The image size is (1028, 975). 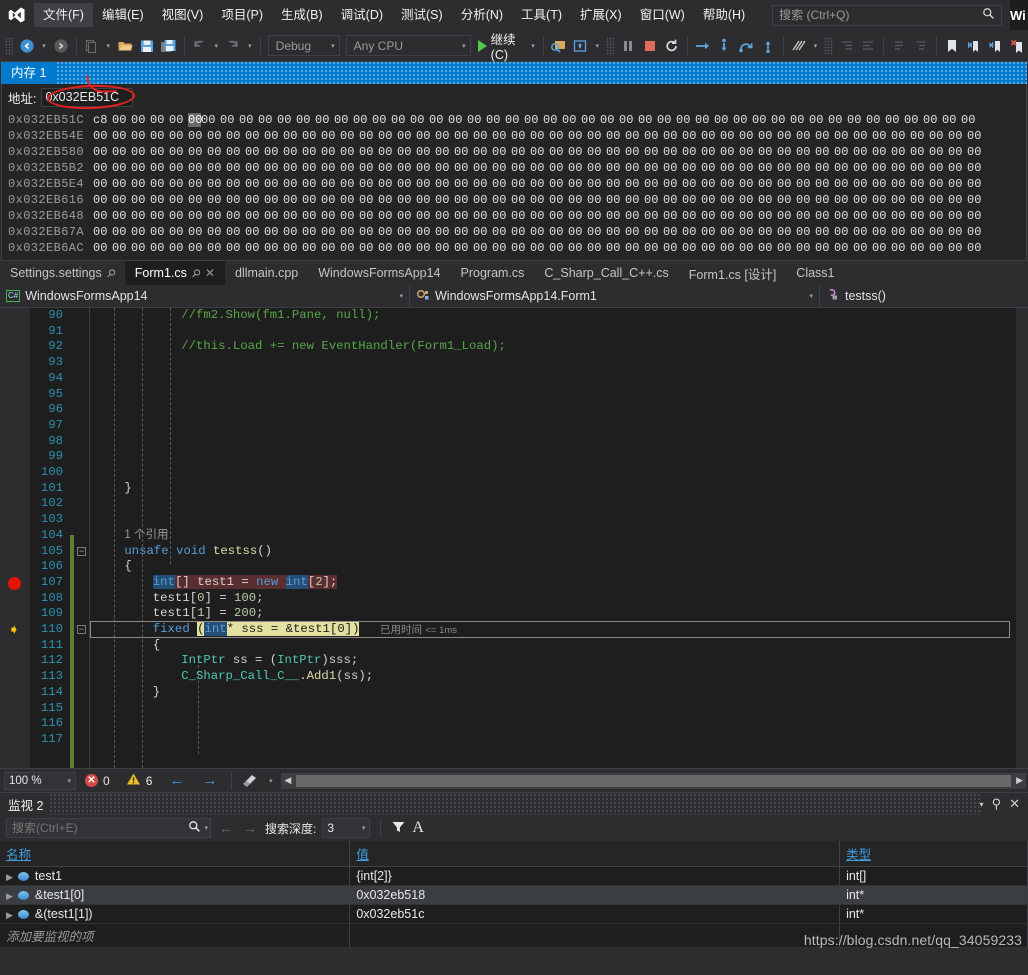 What do you see at coordinates (28, 73) in the screenshot?
I see `memory-window-tab: 内存 1` at bounding box center [28, 73].